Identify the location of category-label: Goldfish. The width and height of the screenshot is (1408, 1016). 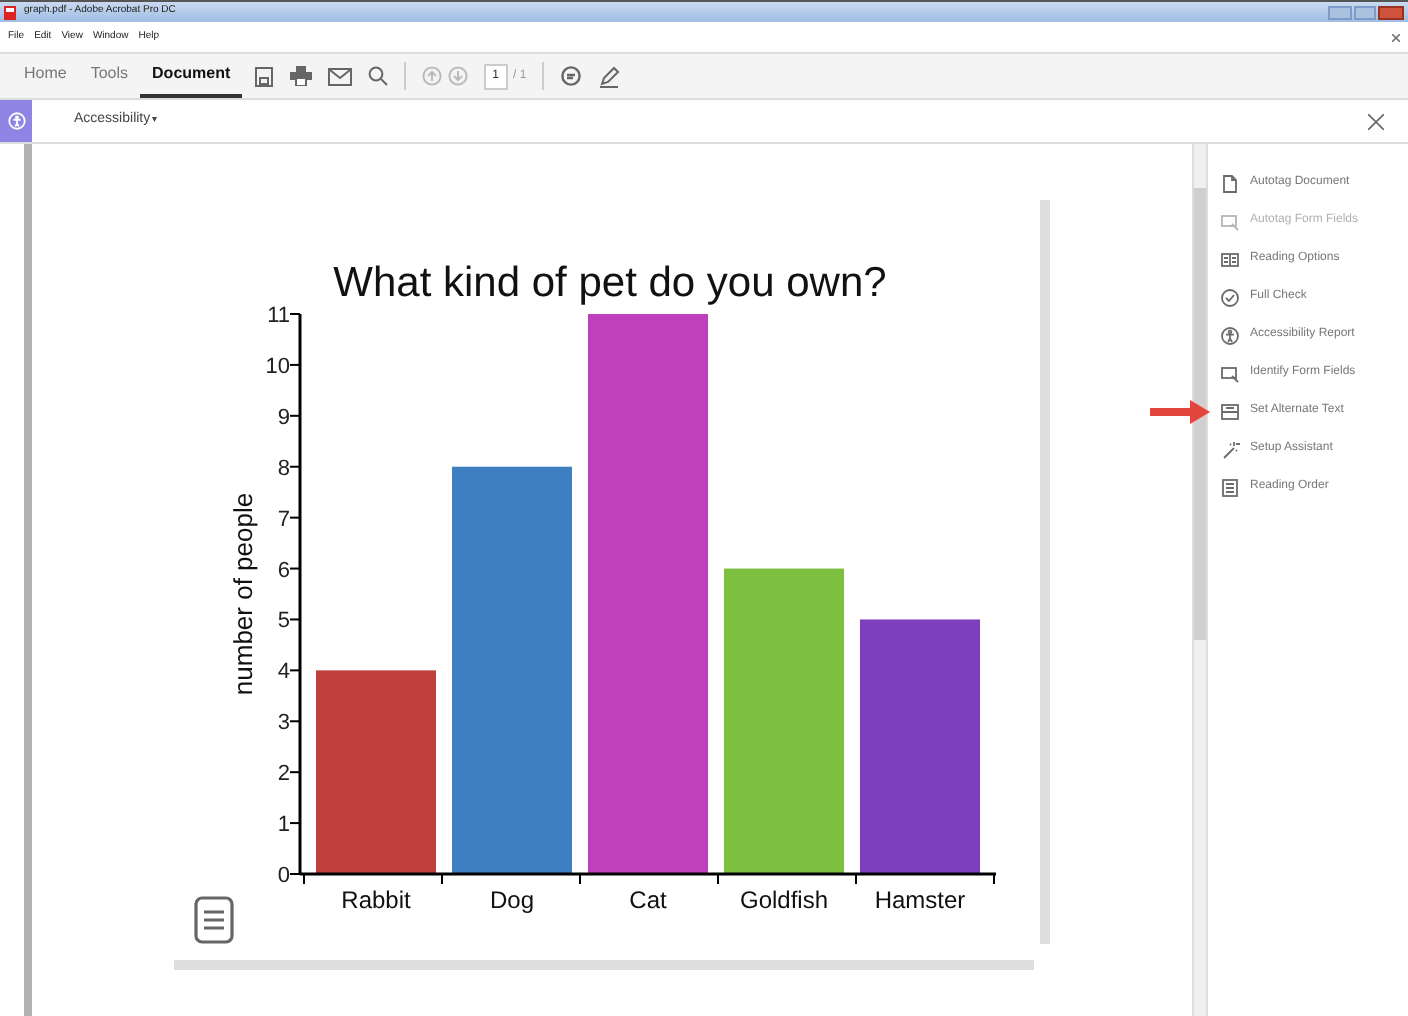
(784, 900).